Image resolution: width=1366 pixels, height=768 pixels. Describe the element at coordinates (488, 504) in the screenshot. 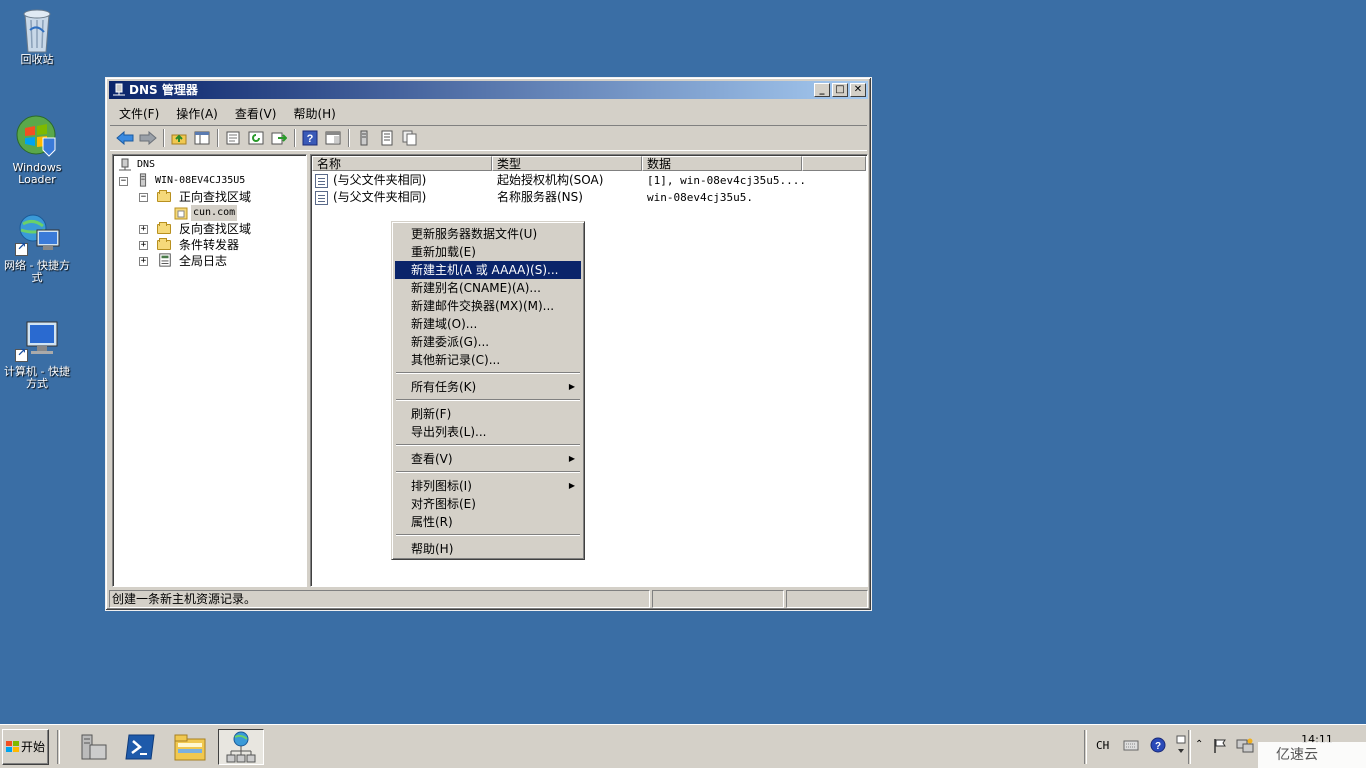

I see `menu-line-up-icons: 对齐图标(E)` at that location.